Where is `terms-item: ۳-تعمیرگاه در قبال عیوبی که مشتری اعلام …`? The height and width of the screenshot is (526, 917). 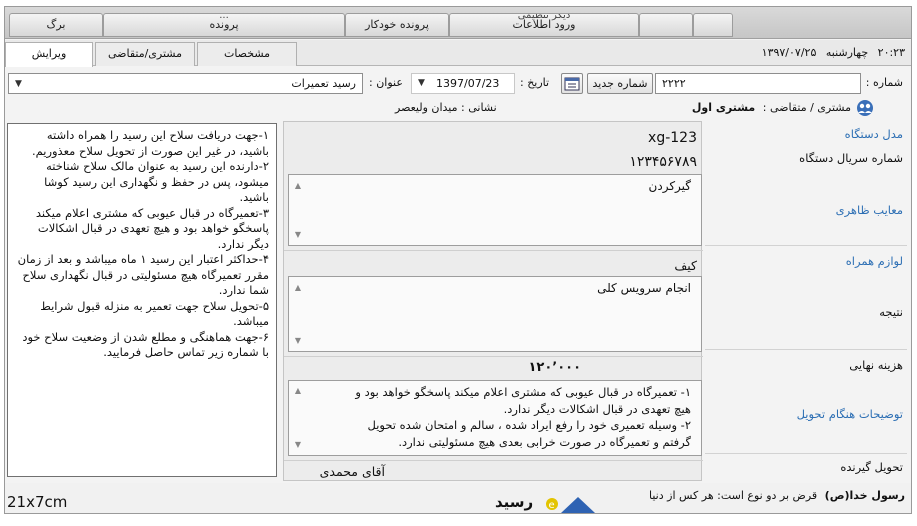
terms-item: ۳-تعمیرگاه در قبال عیوبی که مشتری اعلام … is located at coordinates (152, 228).